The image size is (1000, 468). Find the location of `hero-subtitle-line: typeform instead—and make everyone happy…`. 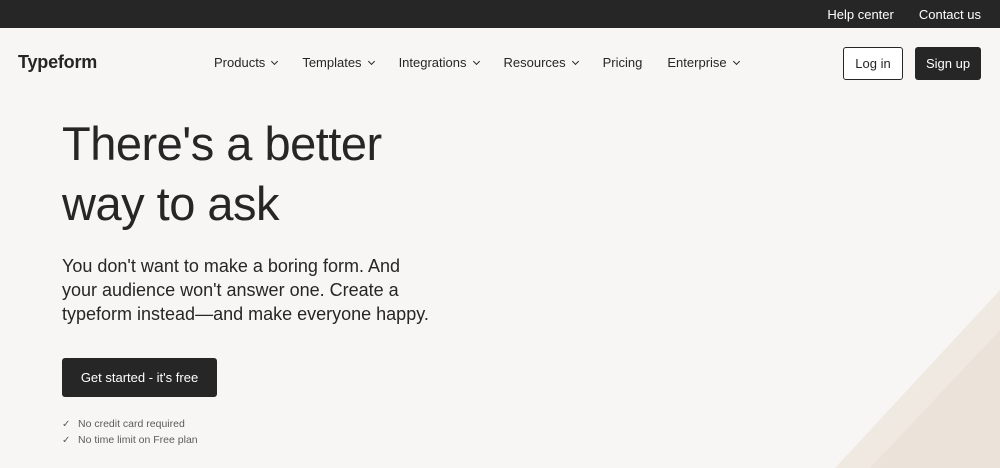

hero-subtitle-line: typeform instead—and make everyone happy… is located at coordinates (245, 314).